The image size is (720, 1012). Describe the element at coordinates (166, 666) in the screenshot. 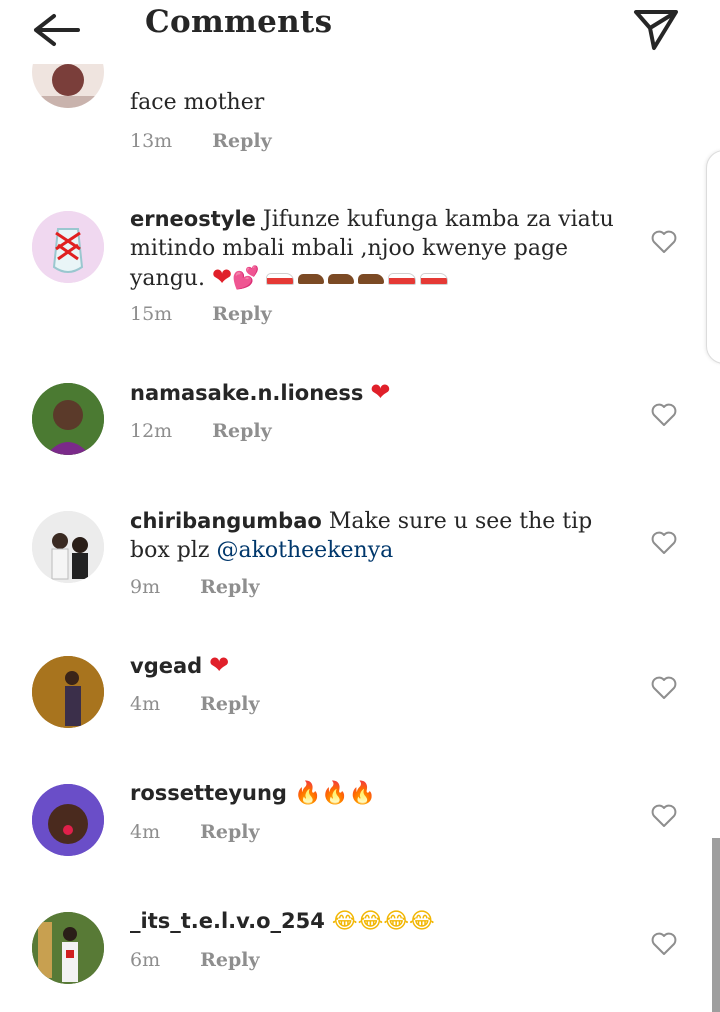

I see `comment-username: vgead` at that location.